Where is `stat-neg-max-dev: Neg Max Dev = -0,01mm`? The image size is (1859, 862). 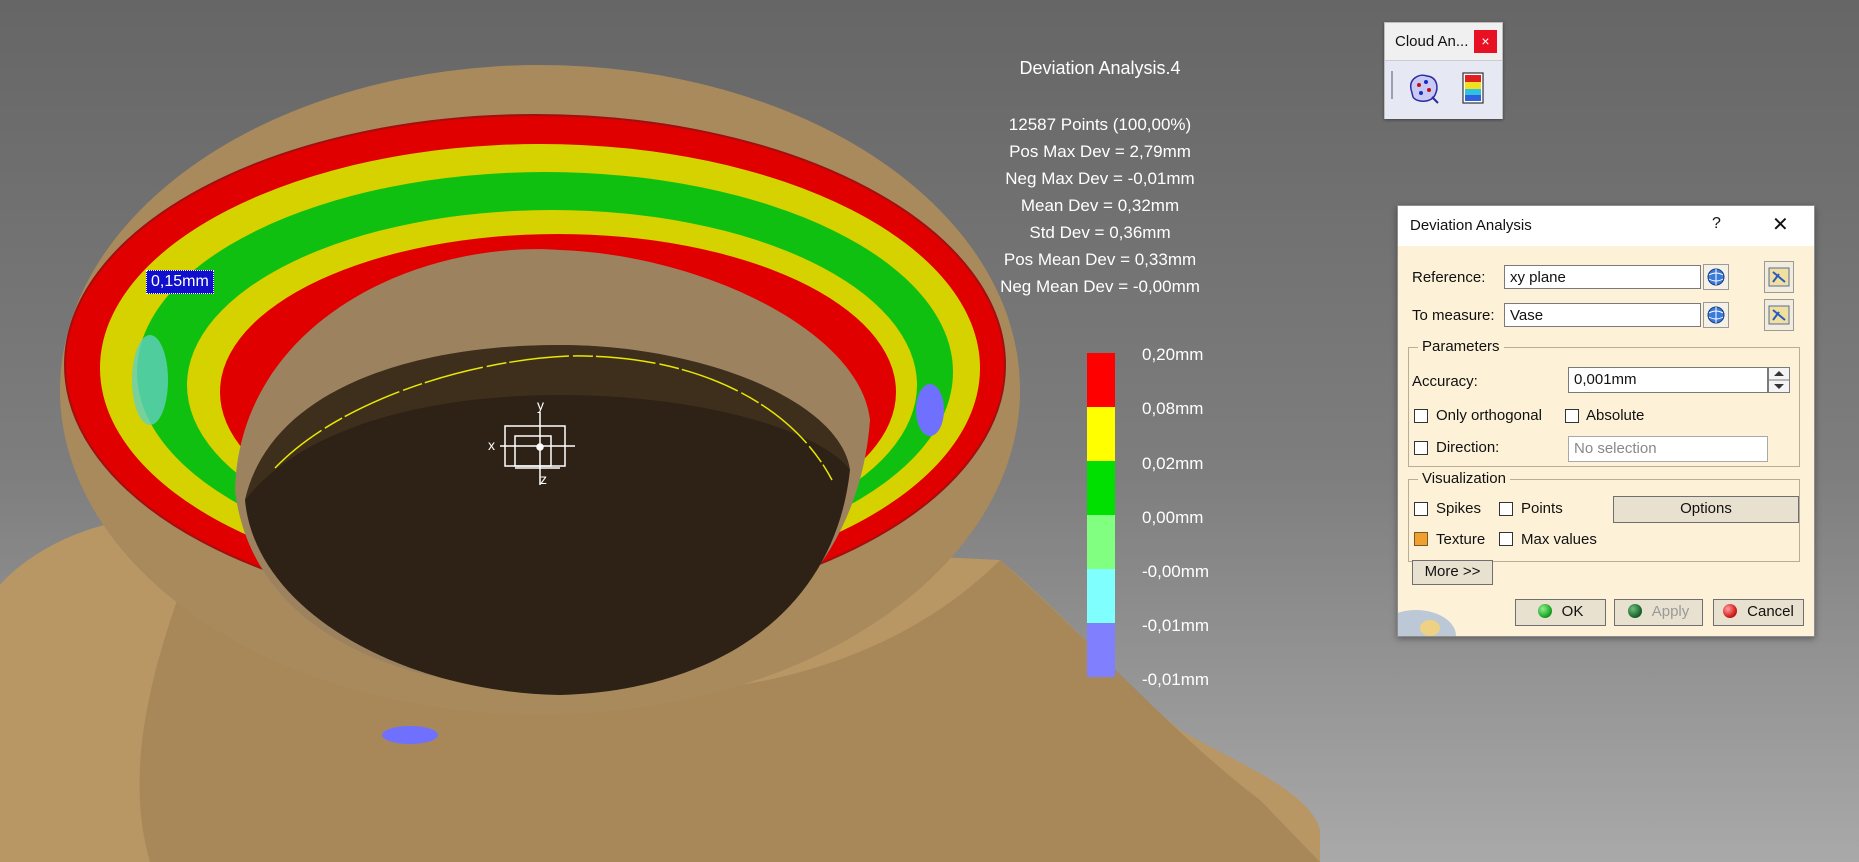 stat-neg-max-dev: Neg Max Dev = -0,01mm is located at coordinates (1100, 178).